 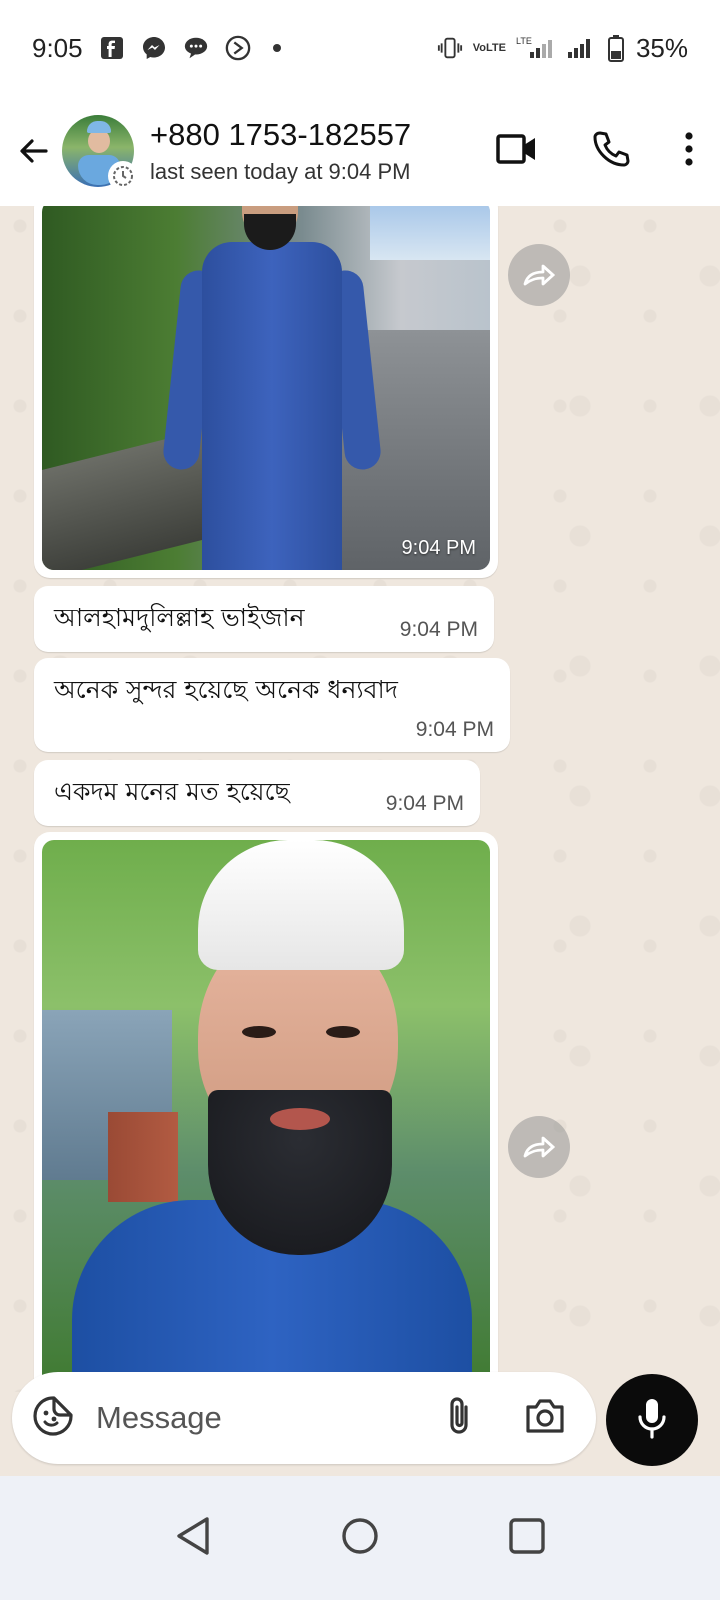 I want to click on last-seen: last seen today at 9:04 PM, so click(x=280, y=171).